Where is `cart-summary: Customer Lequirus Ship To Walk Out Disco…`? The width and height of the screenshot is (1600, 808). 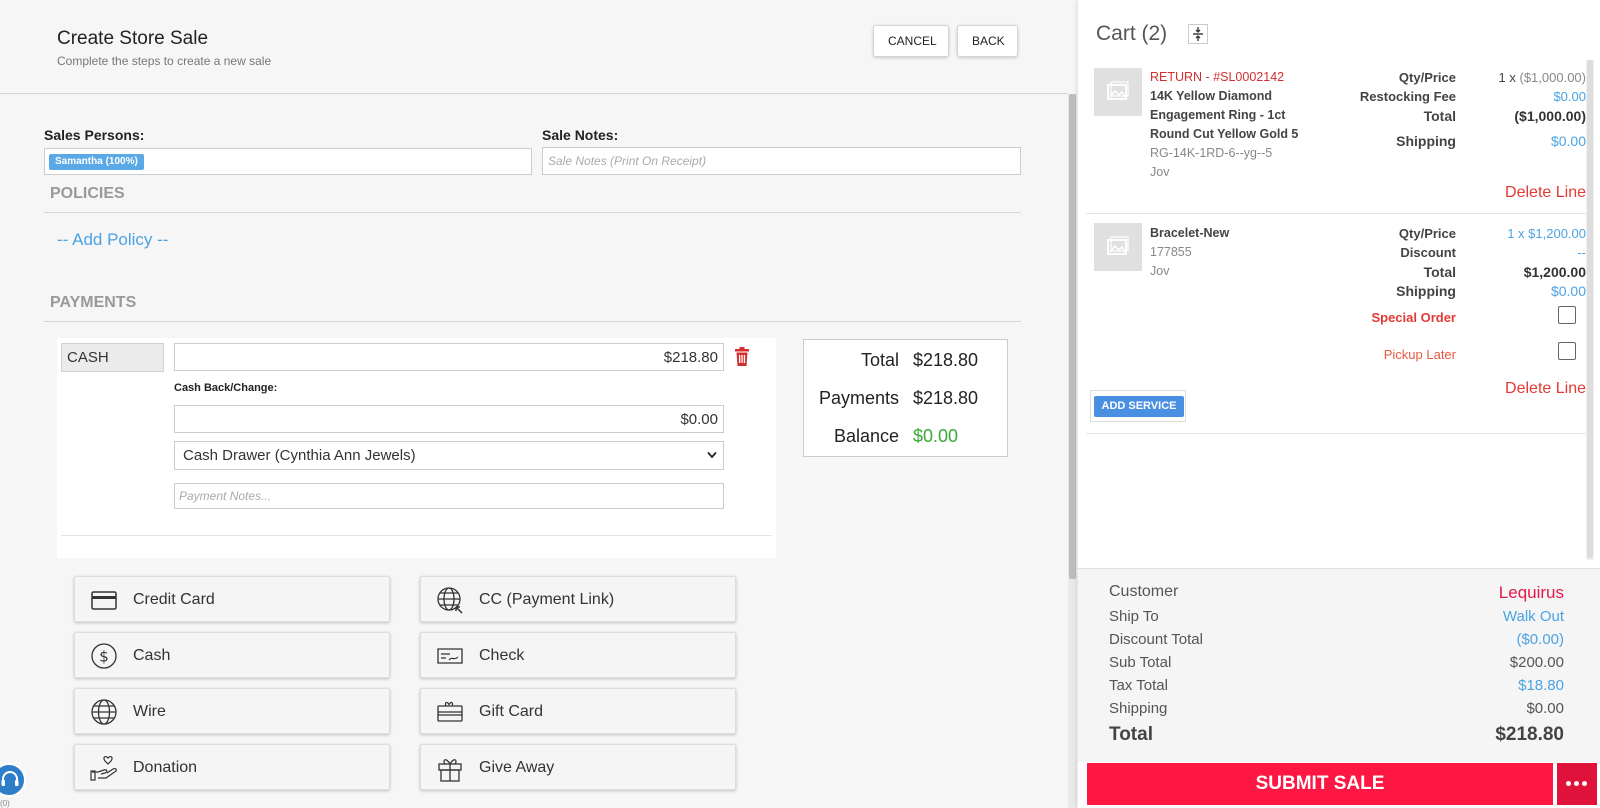 cart-summary: Customer Lequirus Ship To Walk Out Disco… is located at coordinates (1339, 665).